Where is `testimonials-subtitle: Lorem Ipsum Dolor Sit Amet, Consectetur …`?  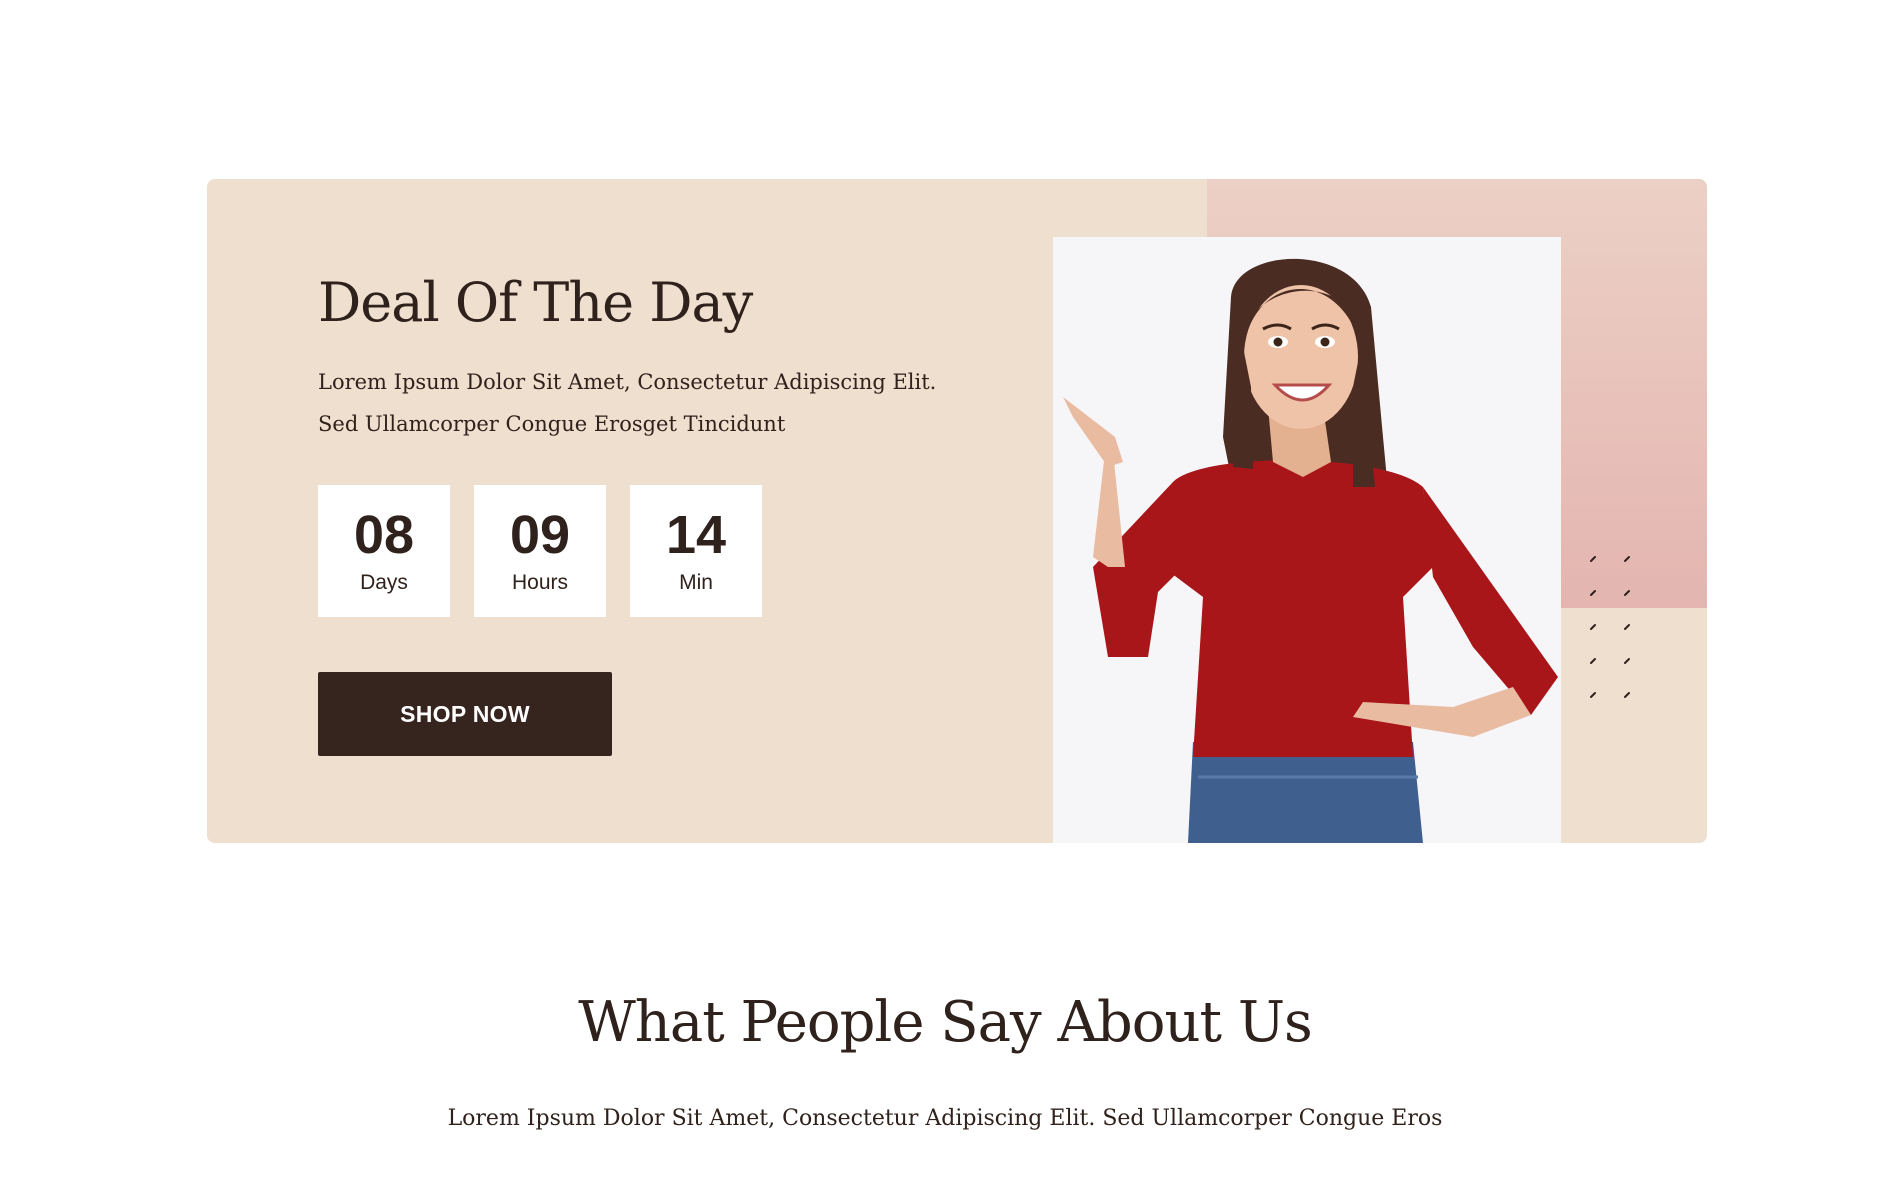 testimonials-subtitle: Lorem Ipsum Dolor Sit Amet, Consectetur … is located at coordinates (945, 1118).